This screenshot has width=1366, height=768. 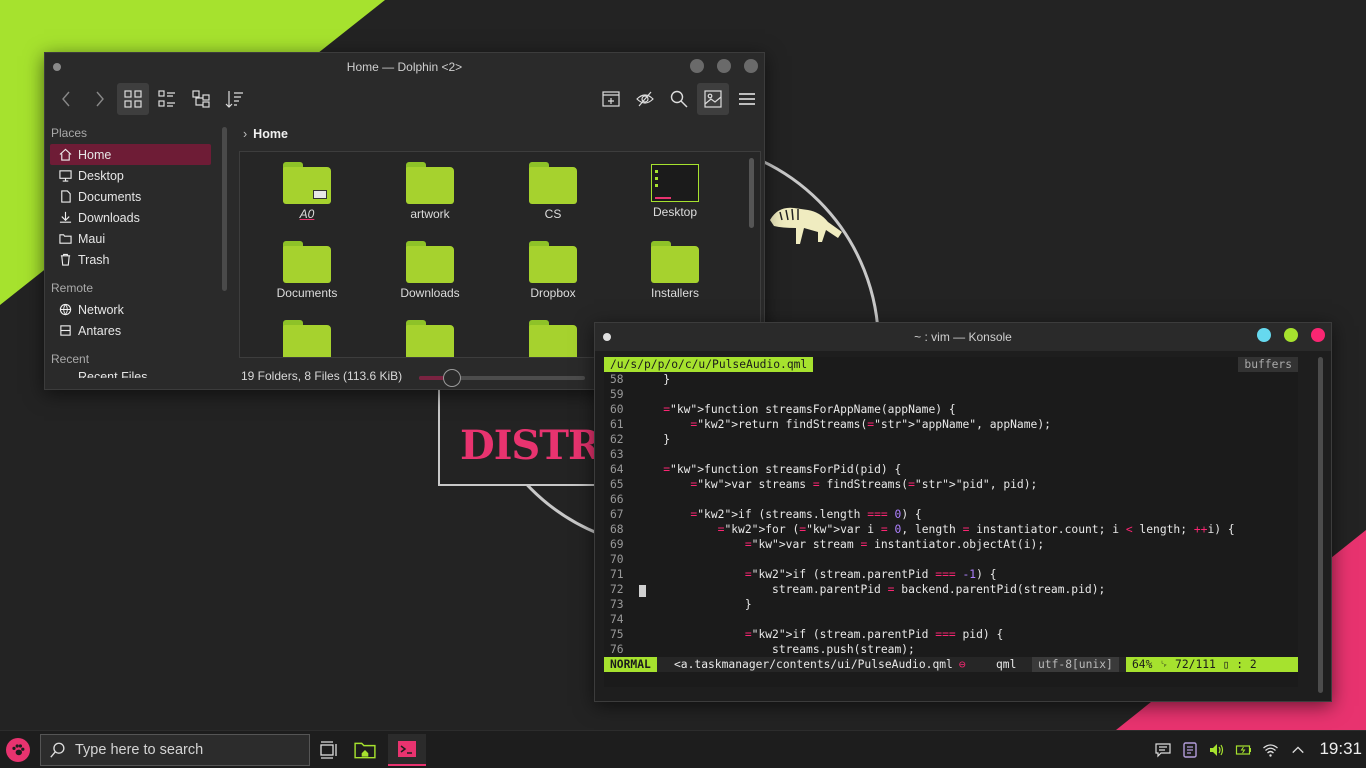 I want to click on line-number: 62, so click(x=617, y=439).